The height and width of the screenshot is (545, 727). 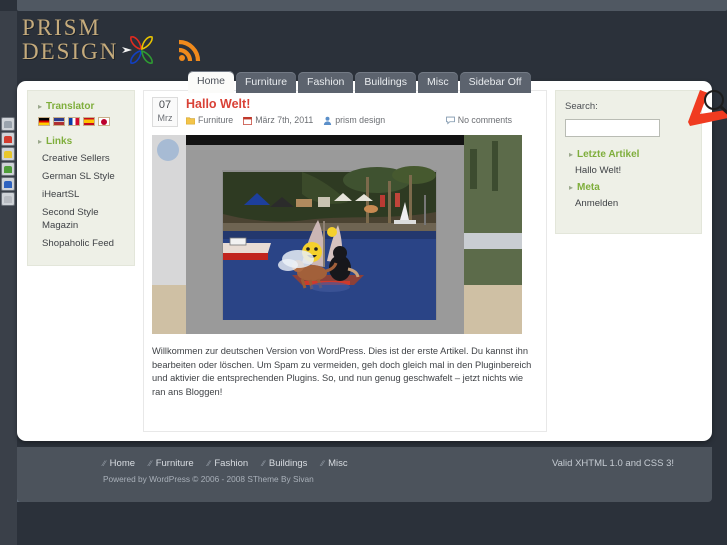 I want to click on meta-item-anmelden: Anmelden, so click(x=633, y=203).